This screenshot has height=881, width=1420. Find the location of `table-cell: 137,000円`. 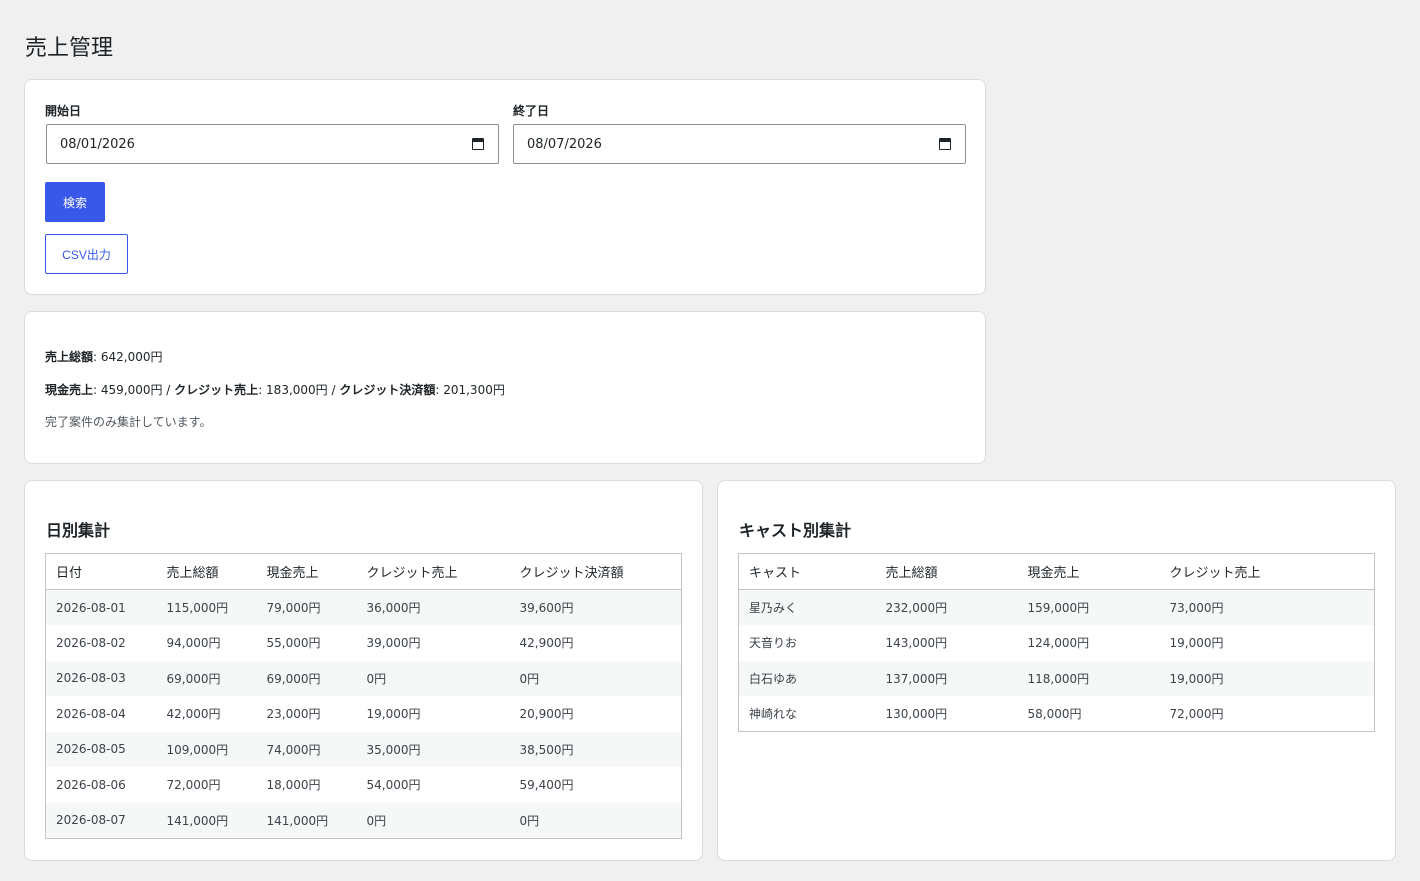

table-cell: 137,000円 is located at coordinates (946, 678).